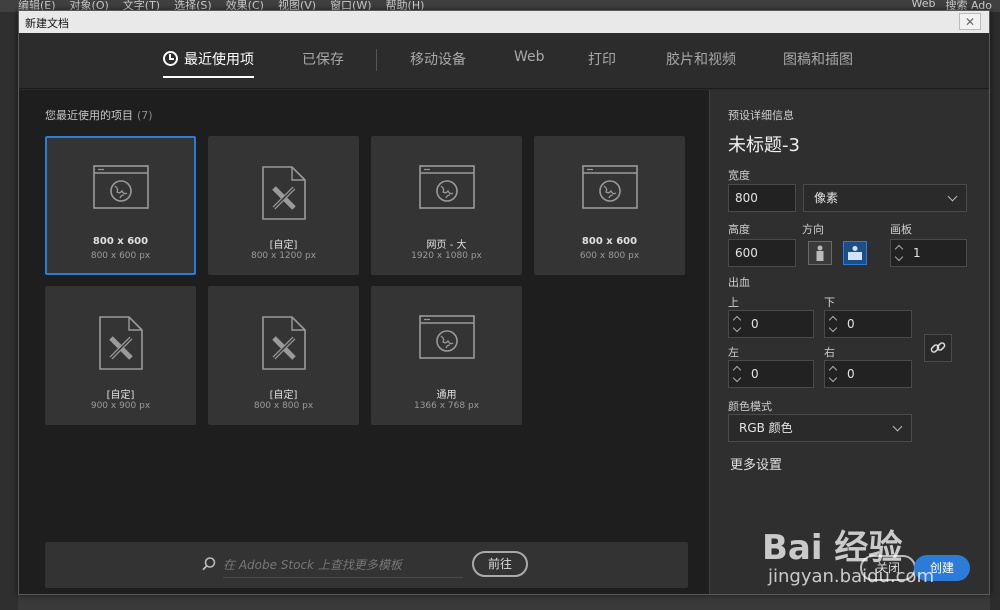 This screenshot has width=1000, height=610. What do you see at coordinates (283, 406) in the screenshot?
I see `preset-size: 800 x 800 px` at bounding box center [283, 406].